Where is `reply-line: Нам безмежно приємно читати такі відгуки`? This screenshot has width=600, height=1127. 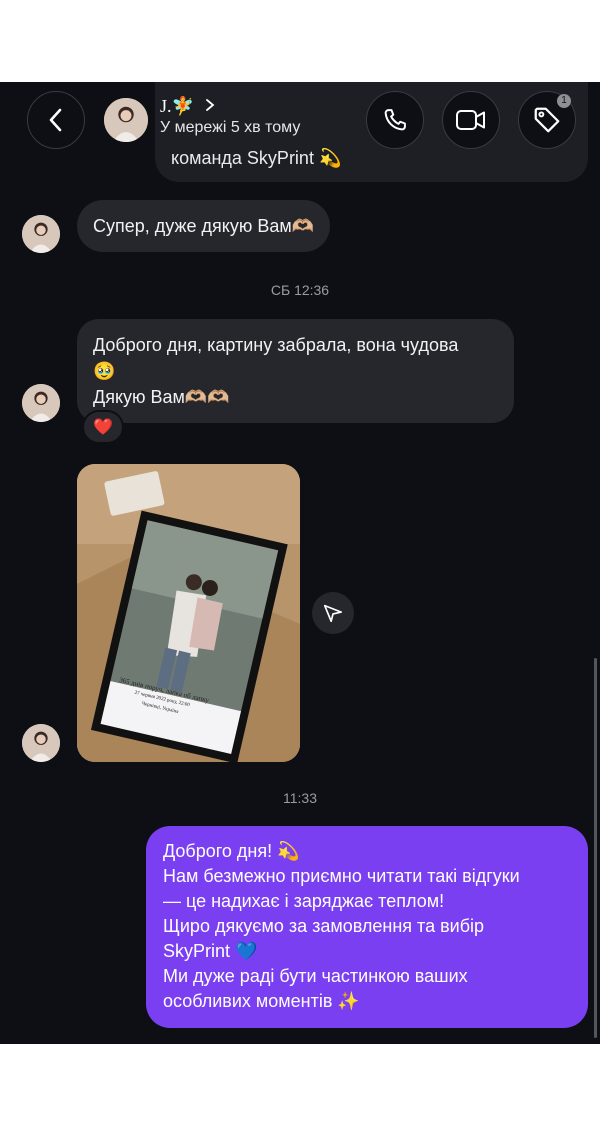
reply-line: Нам безмежно приємно читати такі відгуки is located at coordinates (341, 876).